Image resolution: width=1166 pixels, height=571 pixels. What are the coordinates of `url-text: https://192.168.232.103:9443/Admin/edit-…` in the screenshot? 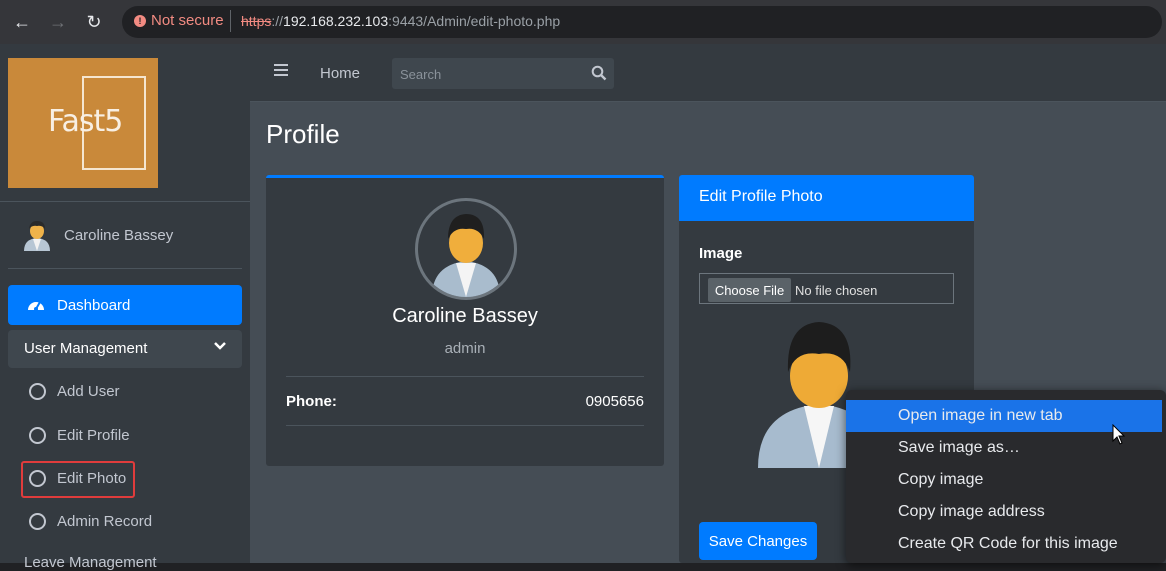 It's located at (400, 21).